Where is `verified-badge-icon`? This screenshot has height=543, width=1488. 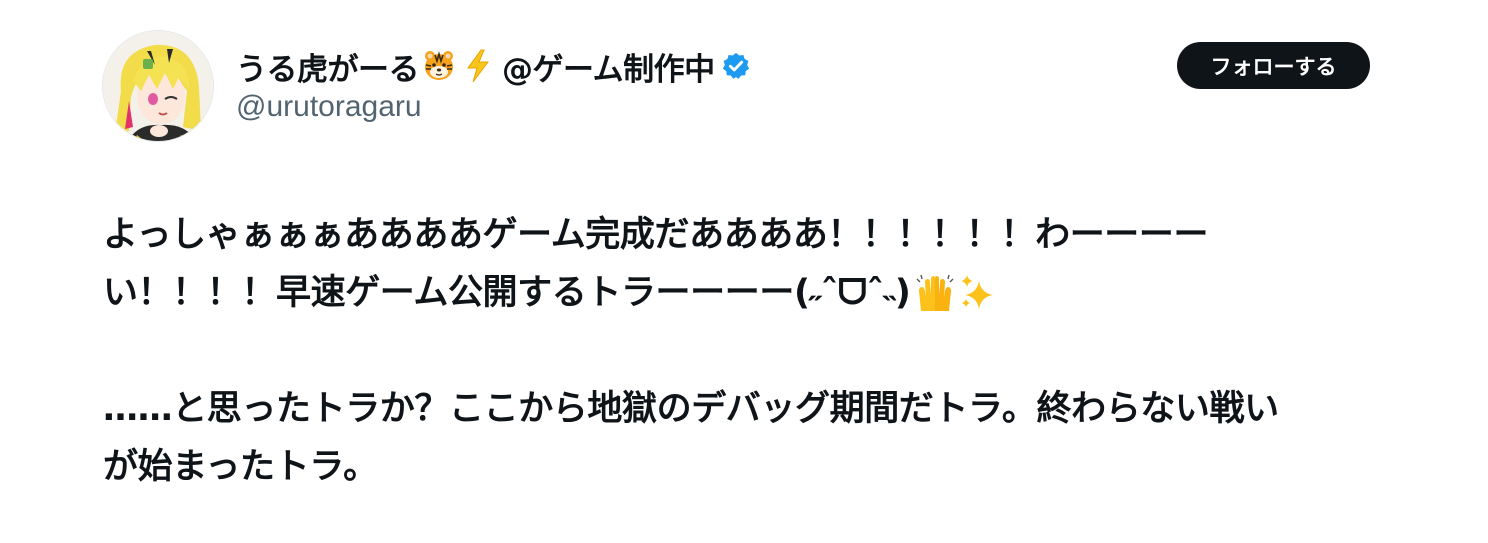 verified-badge-icon is located at coordinates (736, 66).